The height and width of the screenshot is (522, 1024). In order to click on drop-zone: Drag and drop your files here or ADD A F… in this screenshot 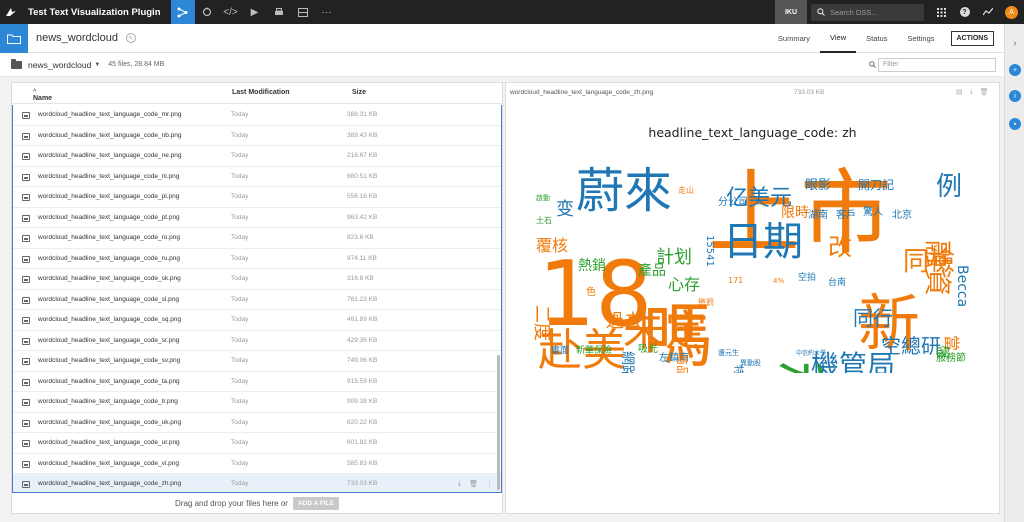, I will do `click(257, 503)`.